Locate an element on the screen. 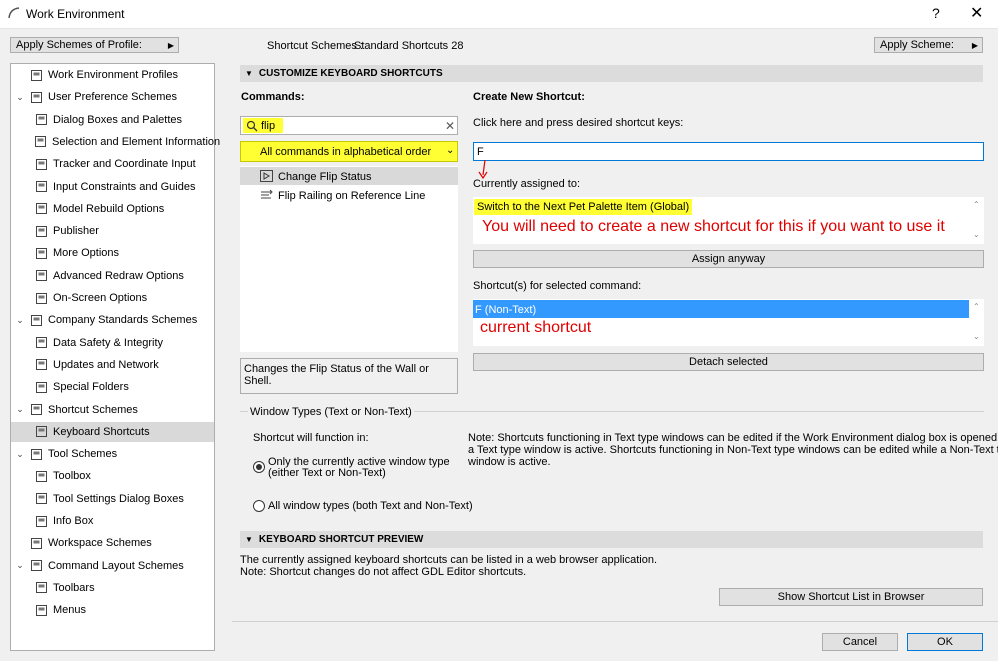 The image size is (998, 661). tree-item: Workspace Schemes is located at coordinates (112, 543).